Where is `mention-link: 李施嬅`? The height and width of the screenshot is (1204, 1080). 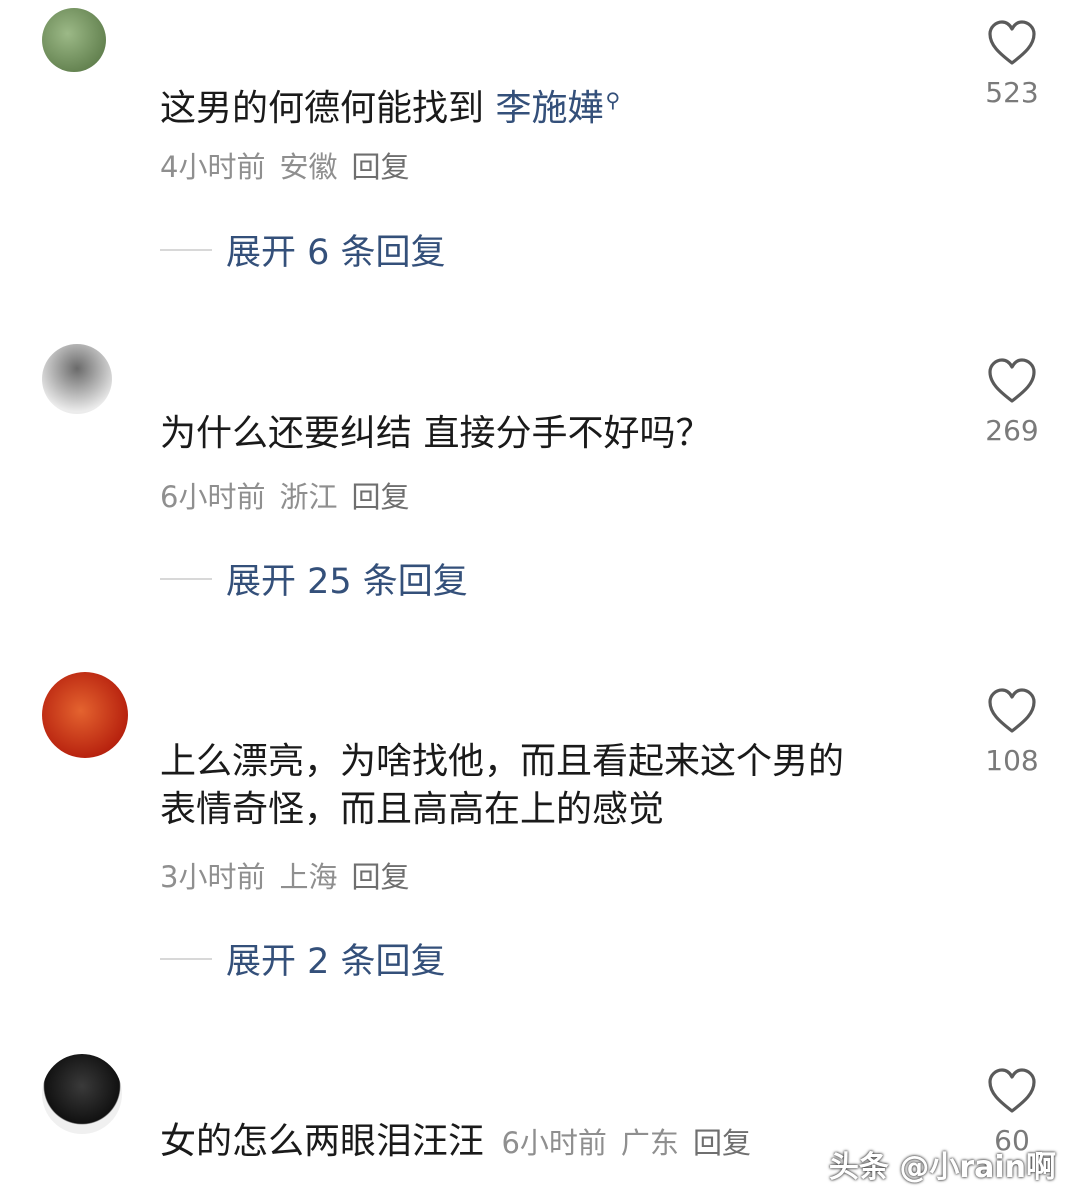
mention-link: 李施嬅 is located at coordinates (549, 108).